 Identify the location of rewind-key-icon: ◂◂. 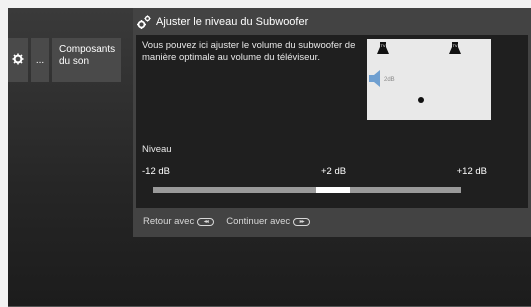
(206, 221).